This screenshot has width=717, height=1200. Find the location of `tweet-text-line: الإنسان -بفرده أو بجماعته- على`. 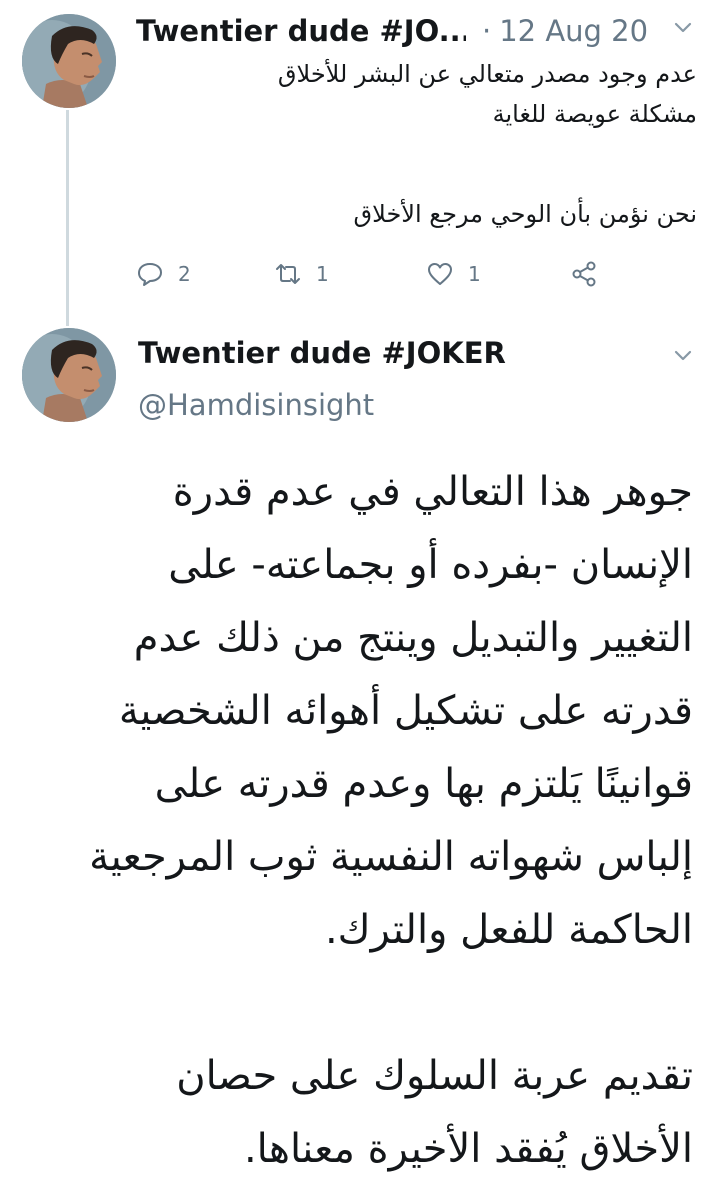

tweet-text-line: الإنسان -بفرده أو بجماعته- على is located at coordinates (430, 565).